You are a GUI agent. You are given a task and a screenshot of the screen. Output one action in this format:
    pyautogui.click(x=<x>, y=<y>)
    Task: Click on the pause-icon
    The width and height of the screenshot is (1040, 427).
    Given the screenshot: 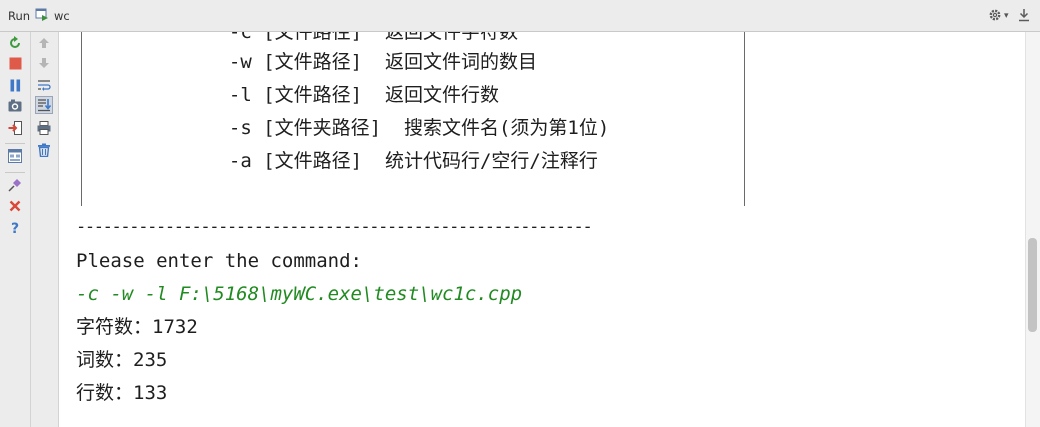 What is the action you would take?
    pyautogui.click(x=15, y=85)
    